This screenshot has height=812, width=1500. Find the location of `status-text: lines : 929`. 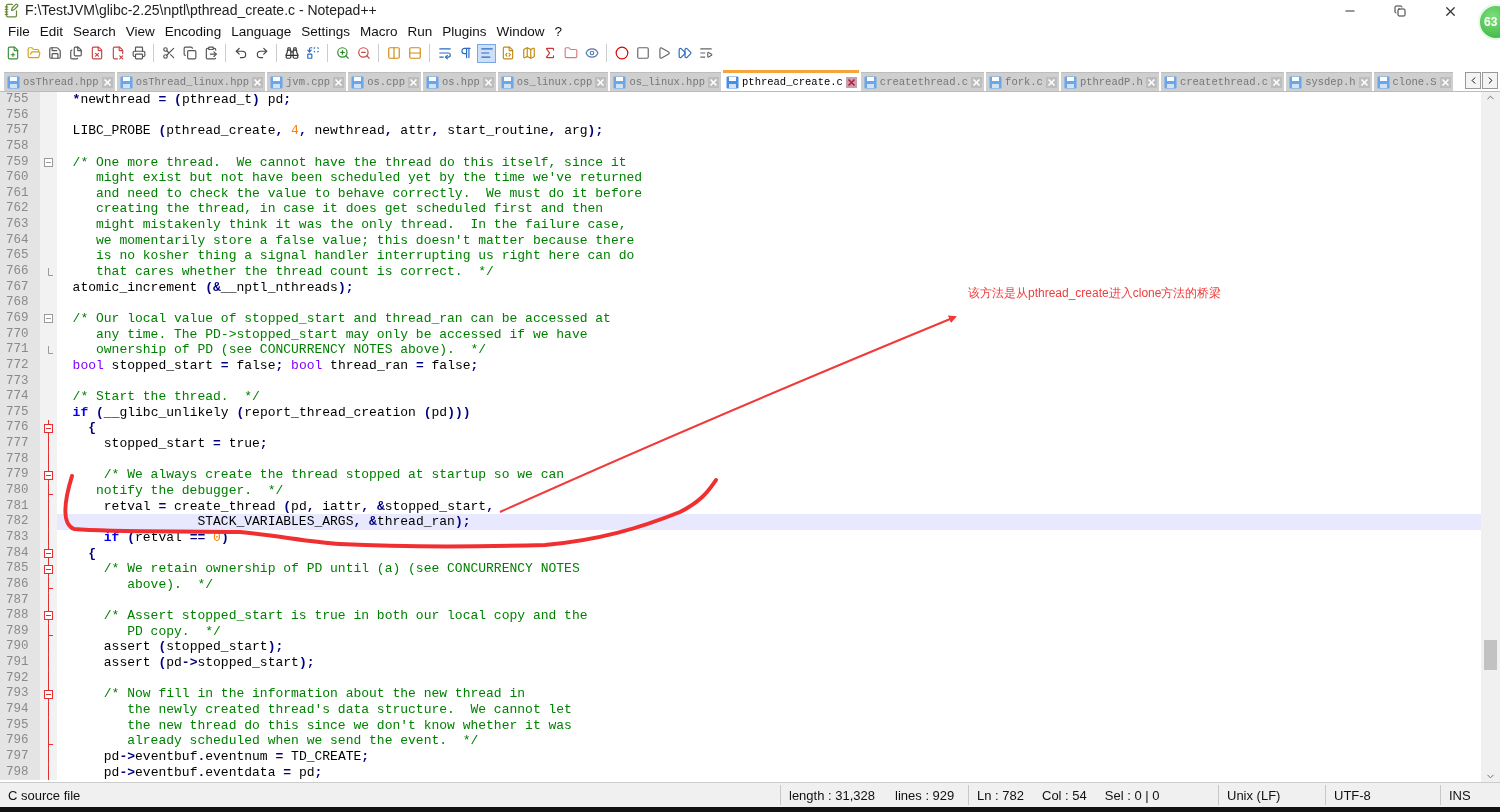

status-text: lines : 929 is located at coordinates (925, 795).